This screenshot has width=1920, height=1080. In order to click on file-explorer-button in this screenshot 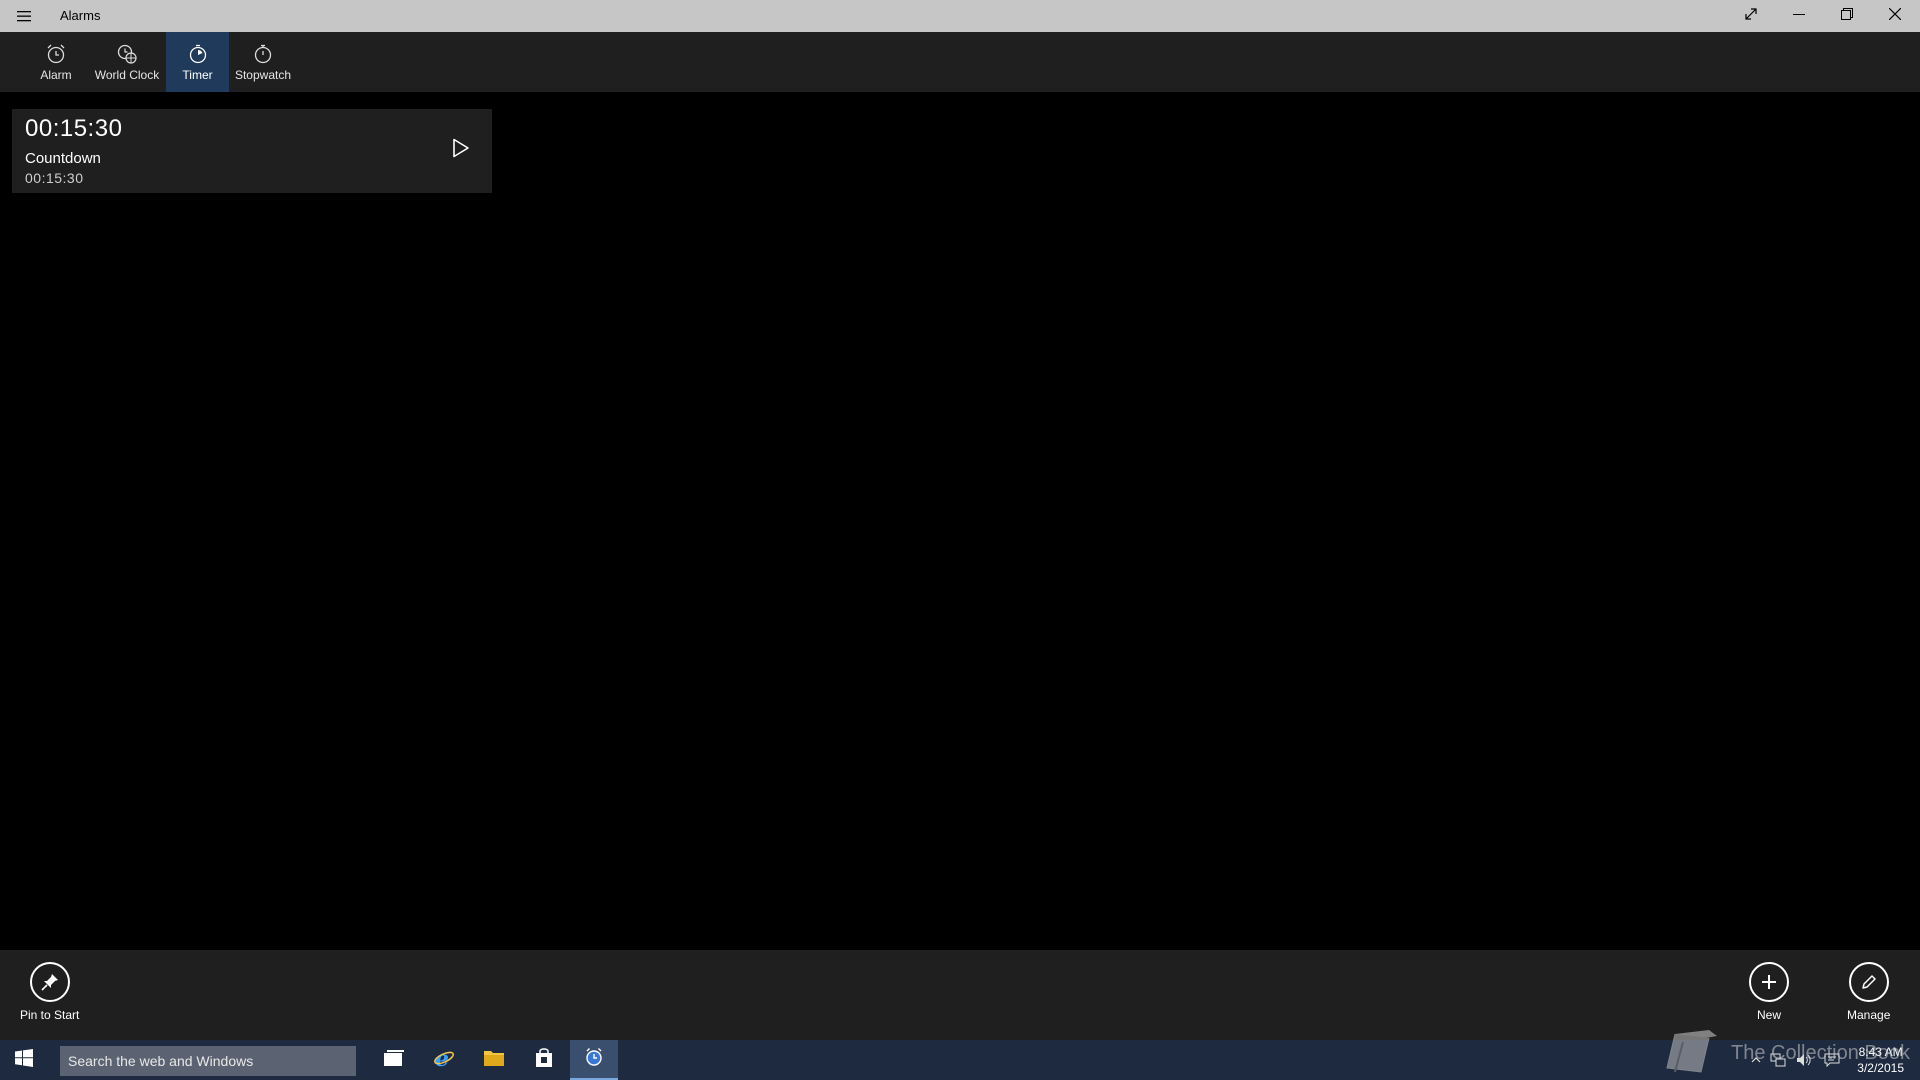, I will do `click(494, 1060)`.